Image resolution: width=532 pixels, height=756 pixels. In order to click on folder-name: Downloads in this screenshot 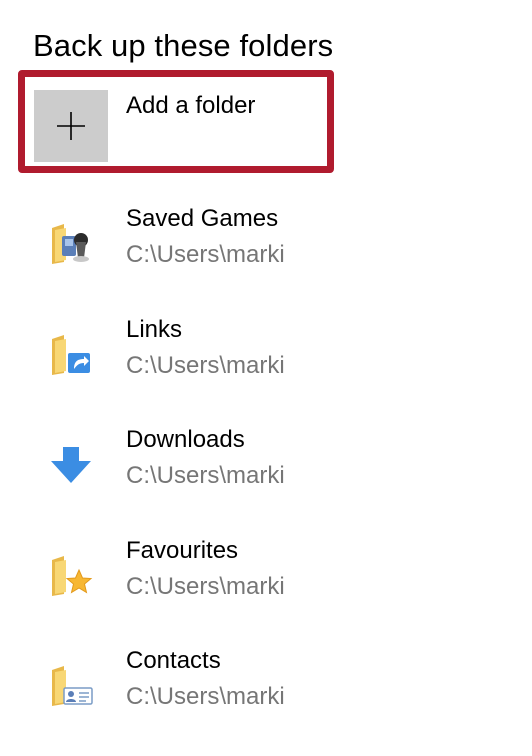, I will do `click(185, 439)`.